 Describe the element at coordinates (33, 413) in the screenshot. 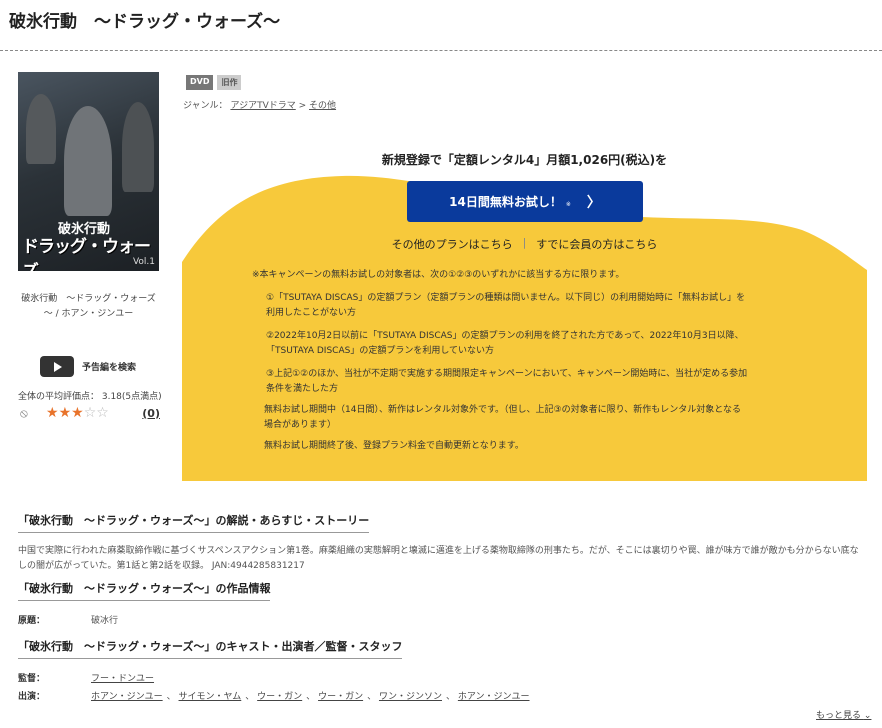

I see `no-entry-icon: ⦸` at that location.